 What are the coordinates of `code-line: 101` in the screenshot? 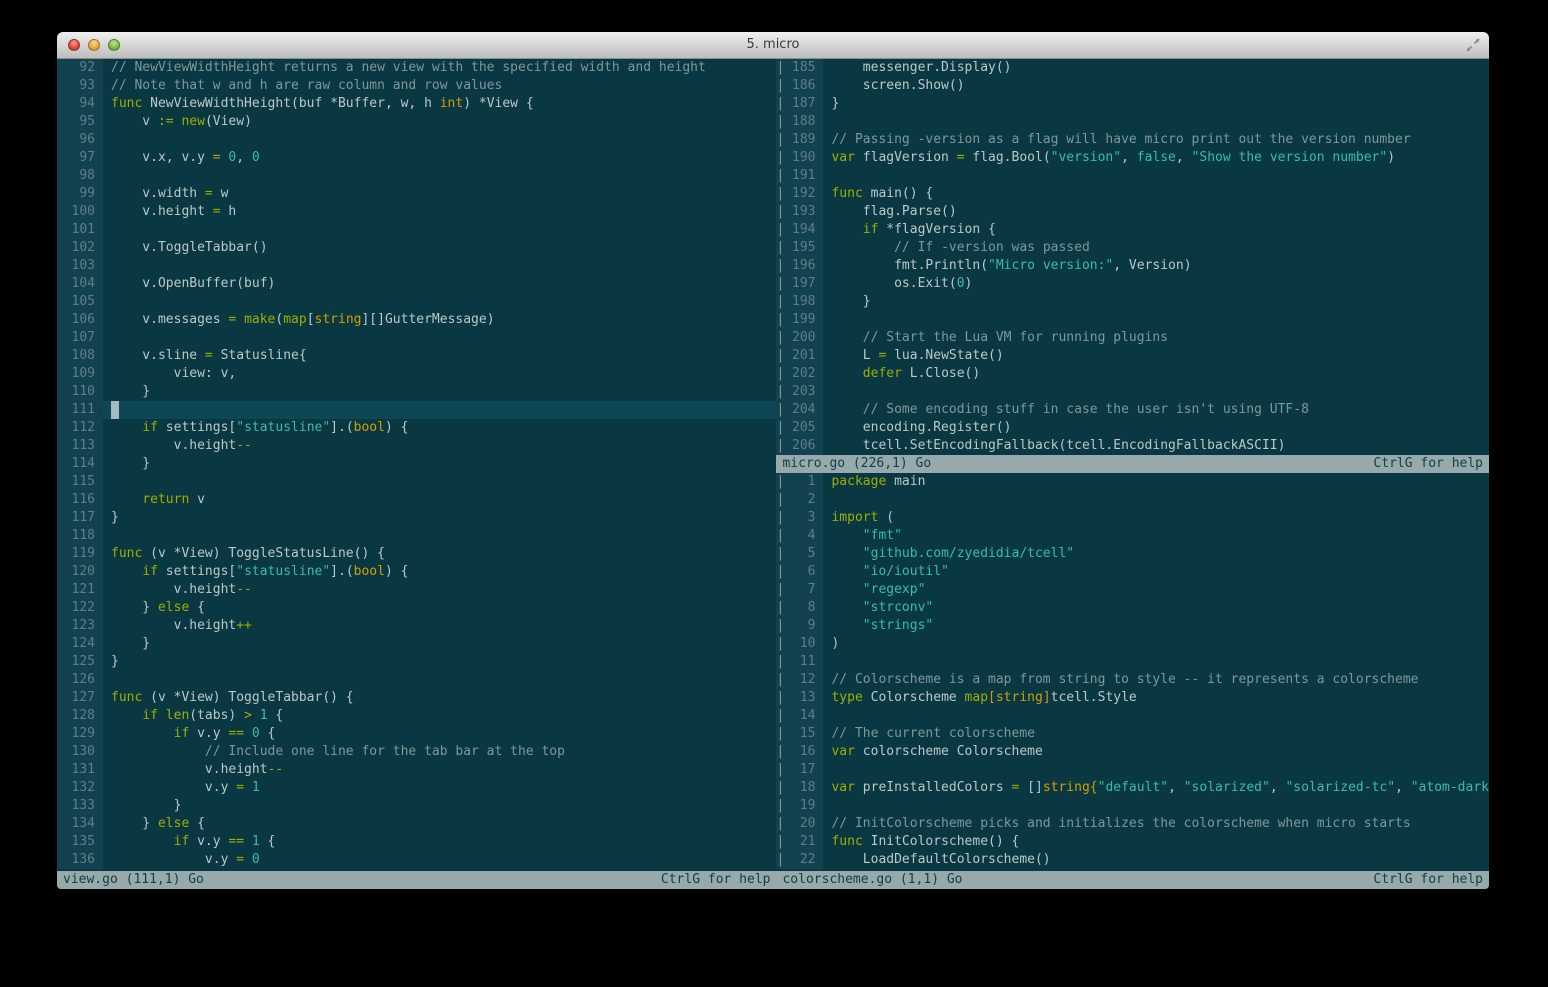 It's located at (416, 230).